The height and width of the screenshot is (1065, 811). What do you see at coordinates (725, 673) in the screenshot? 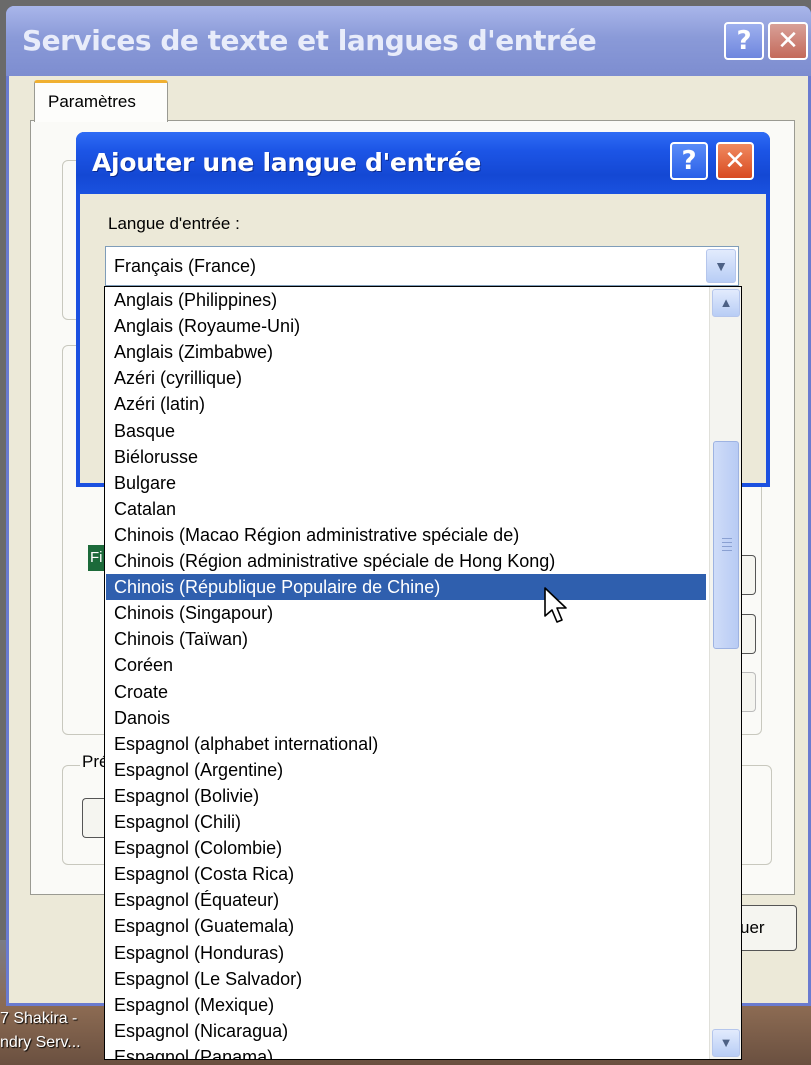
I see `list-scrollbar: ▲ ▼` at bounding box center [725, 673].